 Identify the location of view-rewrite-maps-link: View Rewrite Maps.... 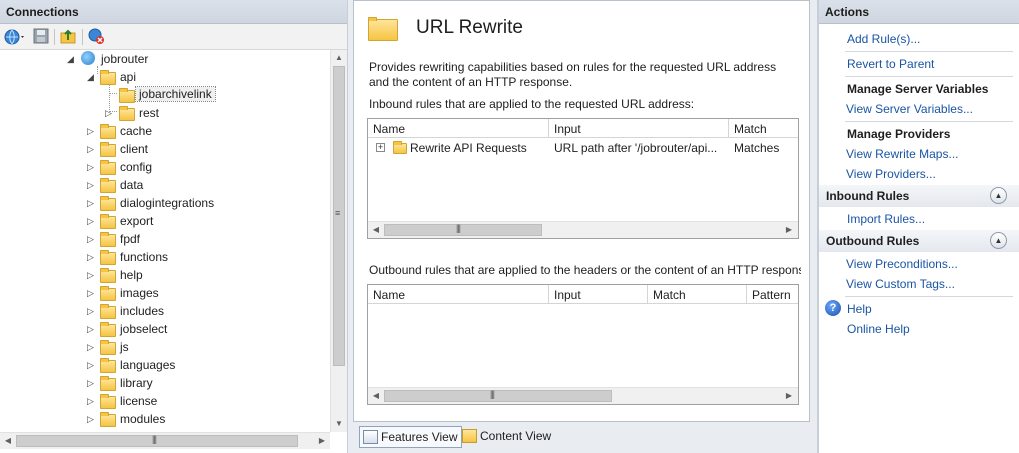
(902, 154).